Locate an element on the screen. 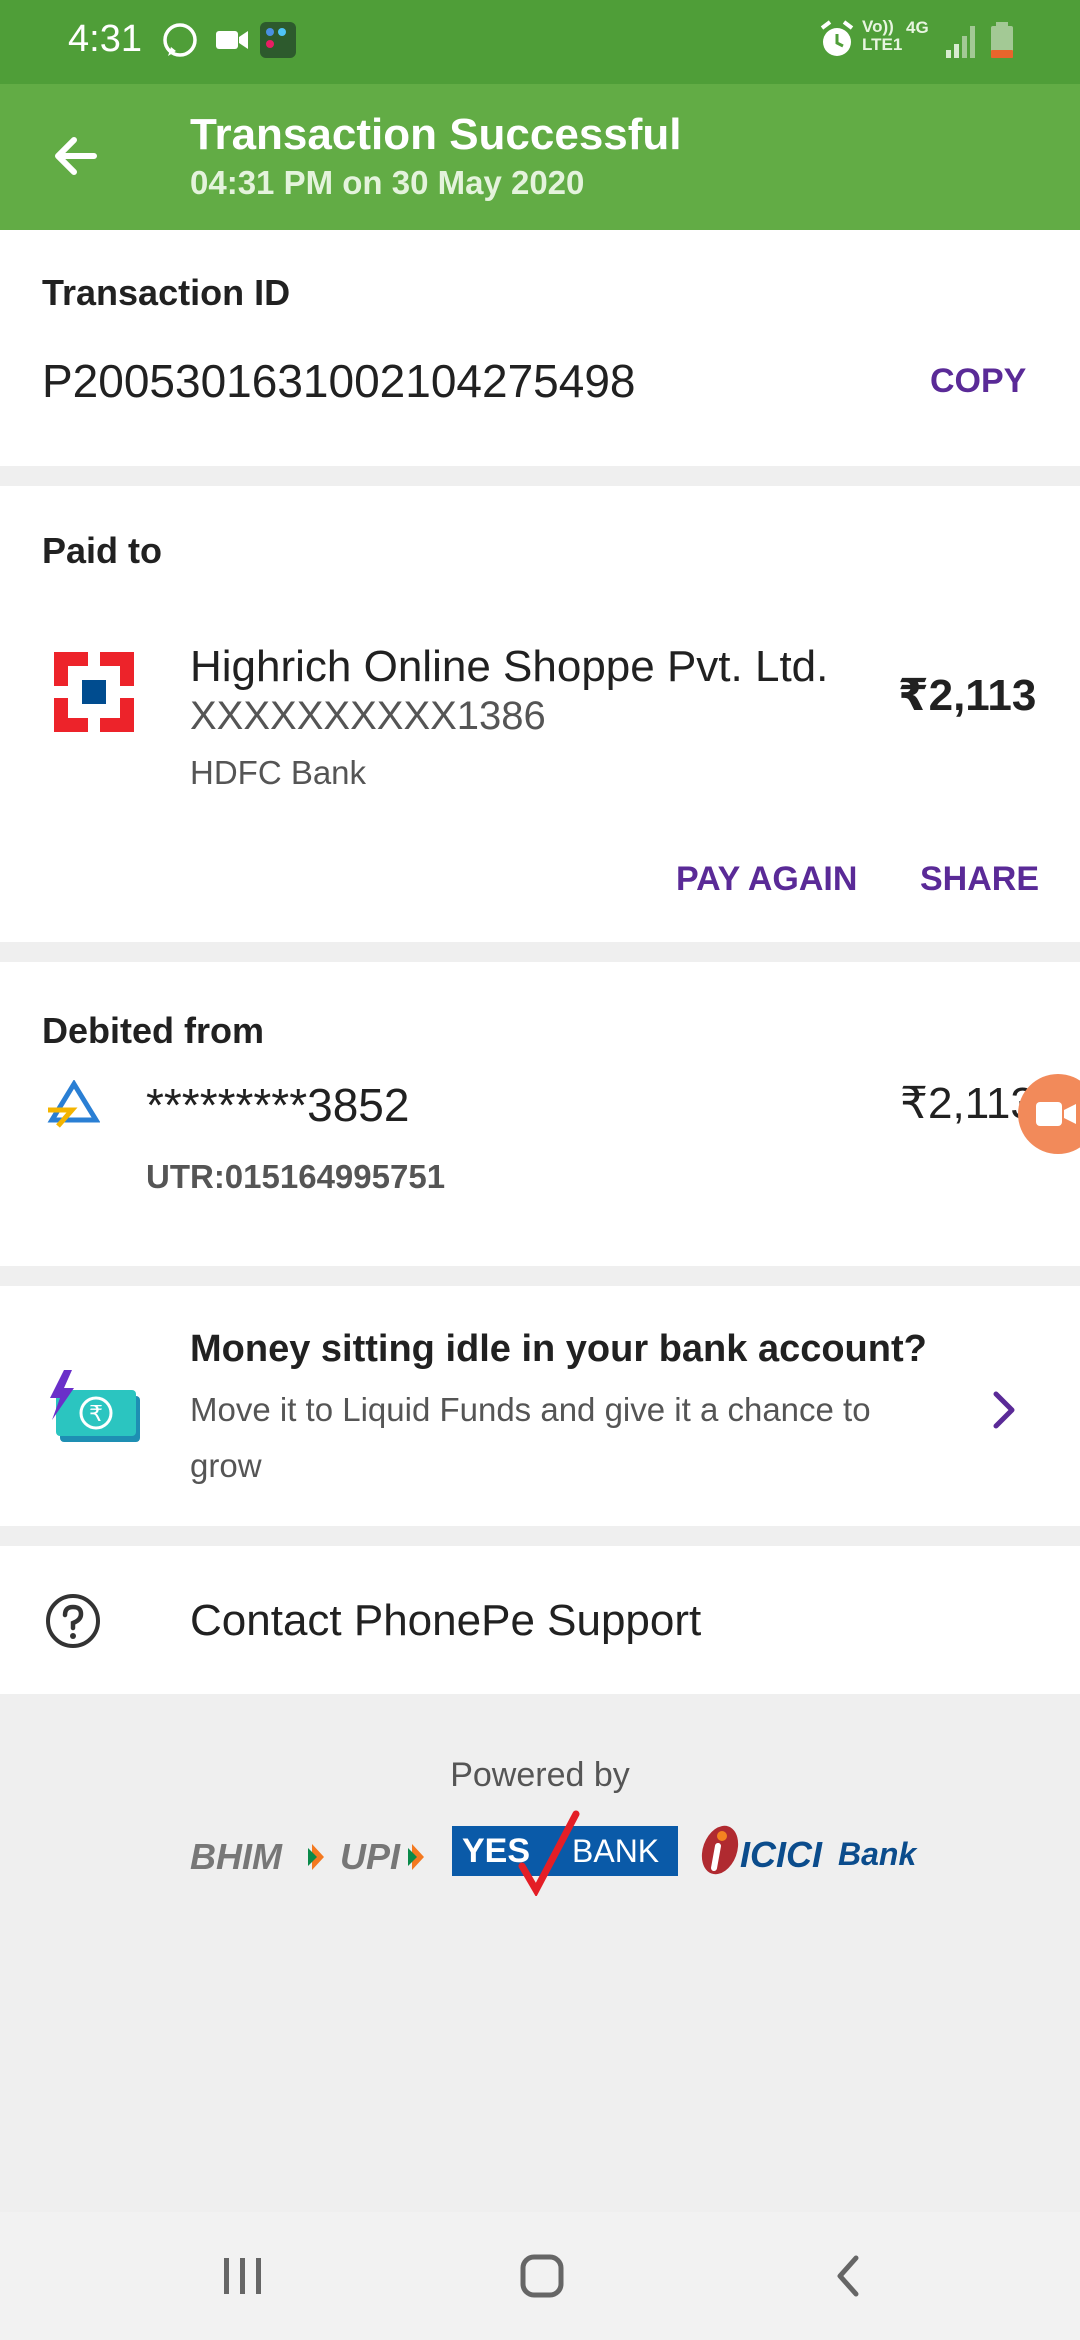 This screenshot has width=1080, height=2340. icici-logo-text-2: Bank is located at coordinates (877, 1854).